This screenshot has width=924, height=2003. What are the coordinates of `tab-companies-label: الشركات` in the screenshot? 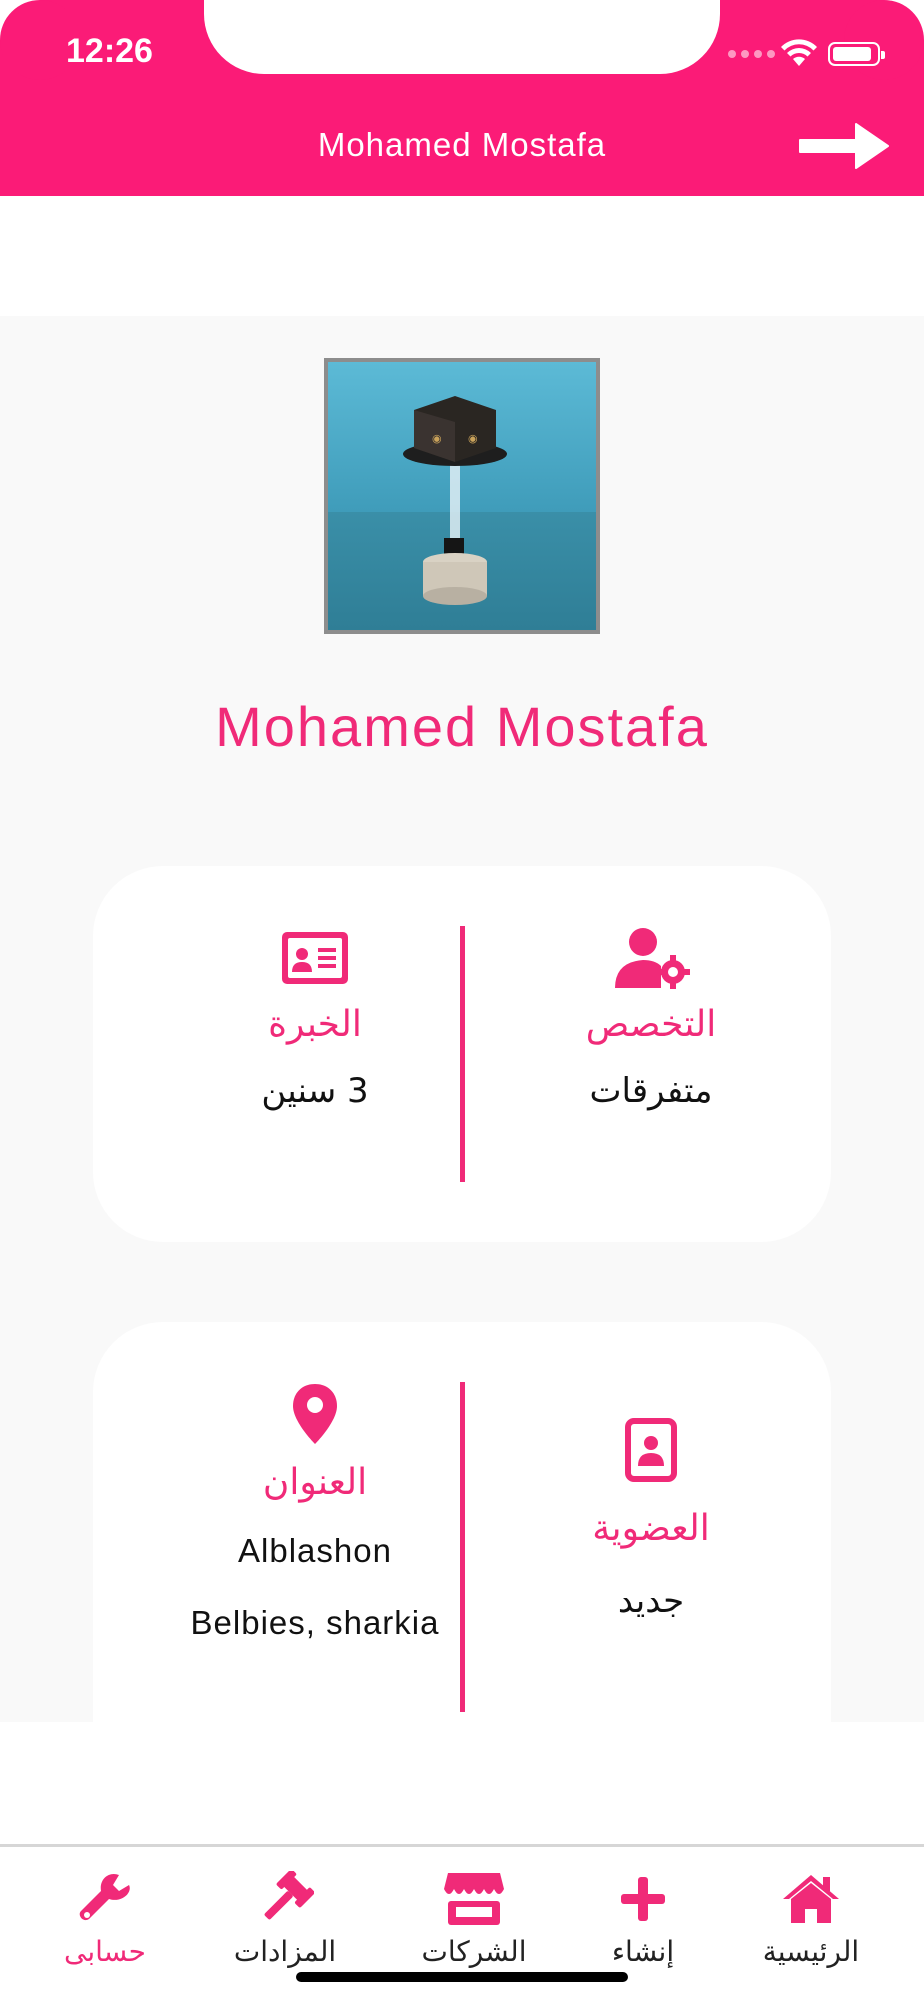 It's located at (474, 1951).